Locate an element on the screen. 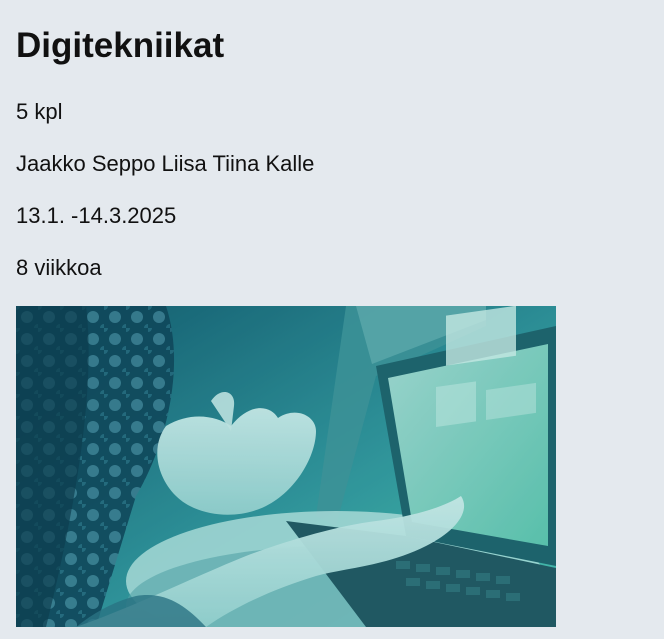  course-count: 5 kpl is located at coordinates (39, 111).